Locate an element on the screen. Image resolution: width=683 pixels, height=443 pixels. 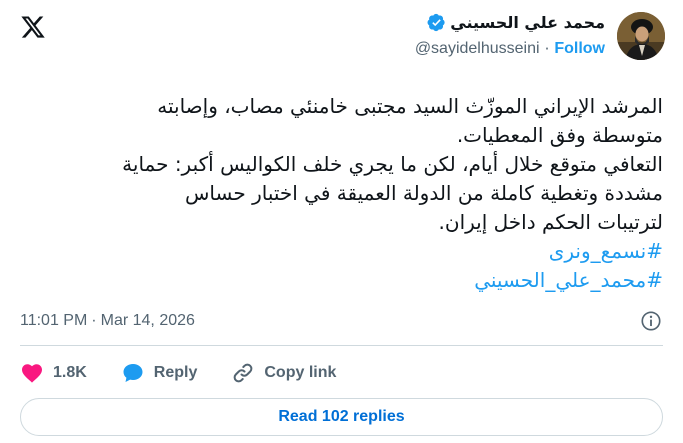
action-bar: 1.8K Reply Copy link is located at coordinates (195, 373).